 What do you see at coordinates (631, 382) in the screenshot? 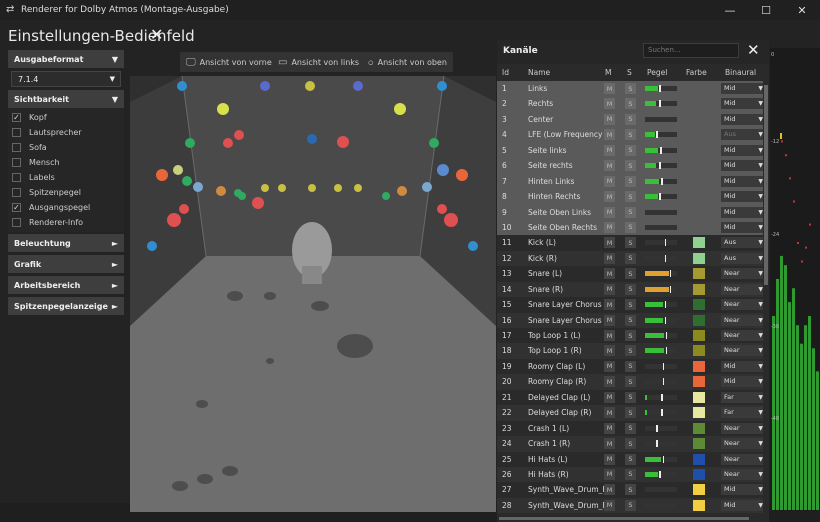
I see `channel-row: 20 Roomy Clap (R) M S Mid` at bounding box center [631, 382].